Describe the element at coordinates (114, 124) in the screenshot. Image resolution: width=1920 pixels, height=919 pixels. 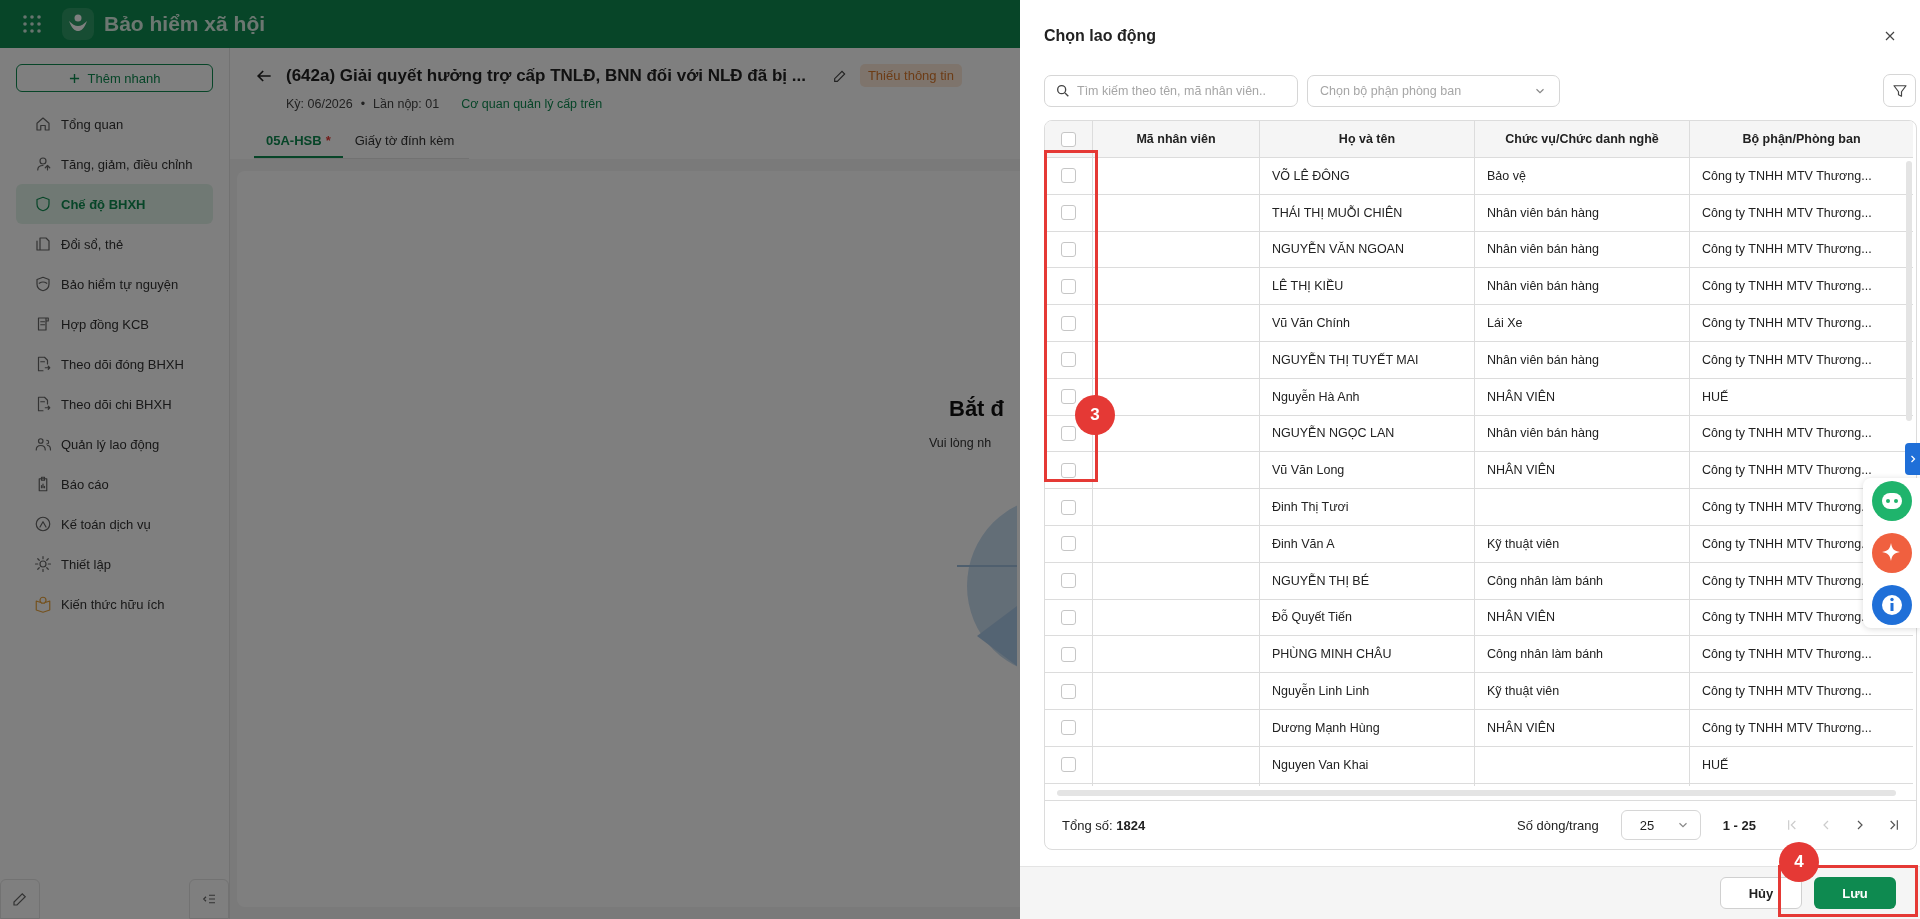
I see `sidebar-item: Tổng quan` at that location.